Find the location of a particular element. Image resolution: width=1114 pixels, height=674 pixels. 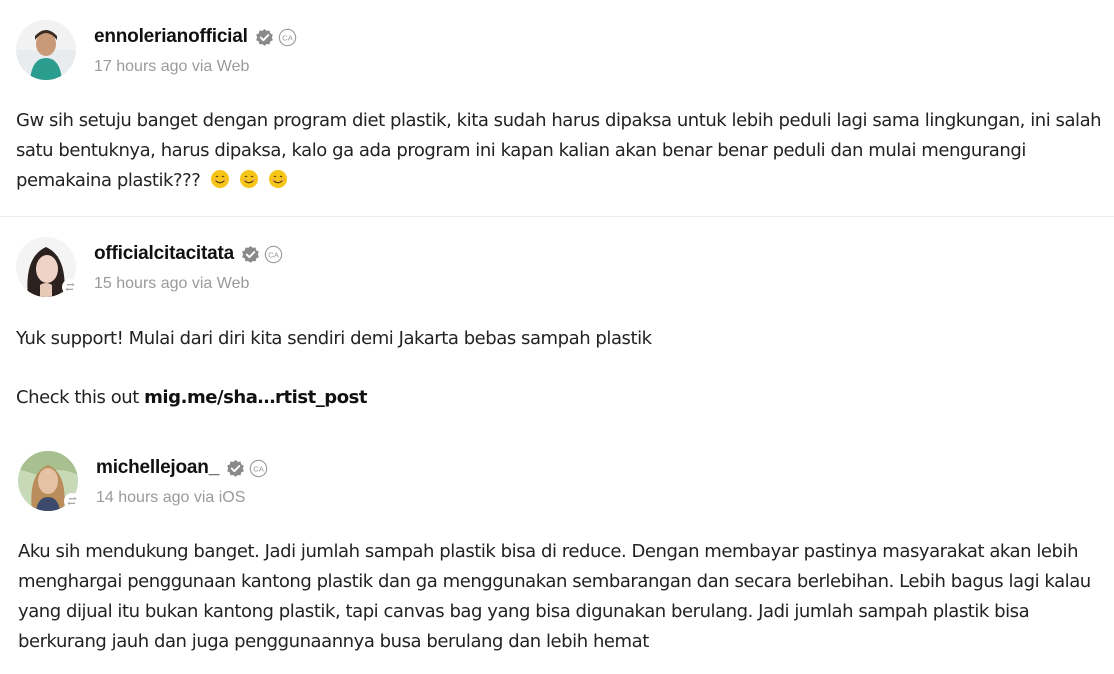

post-header: michellejoan_ CA 14 hours ago via iOS is located at coordinates (218, 482).